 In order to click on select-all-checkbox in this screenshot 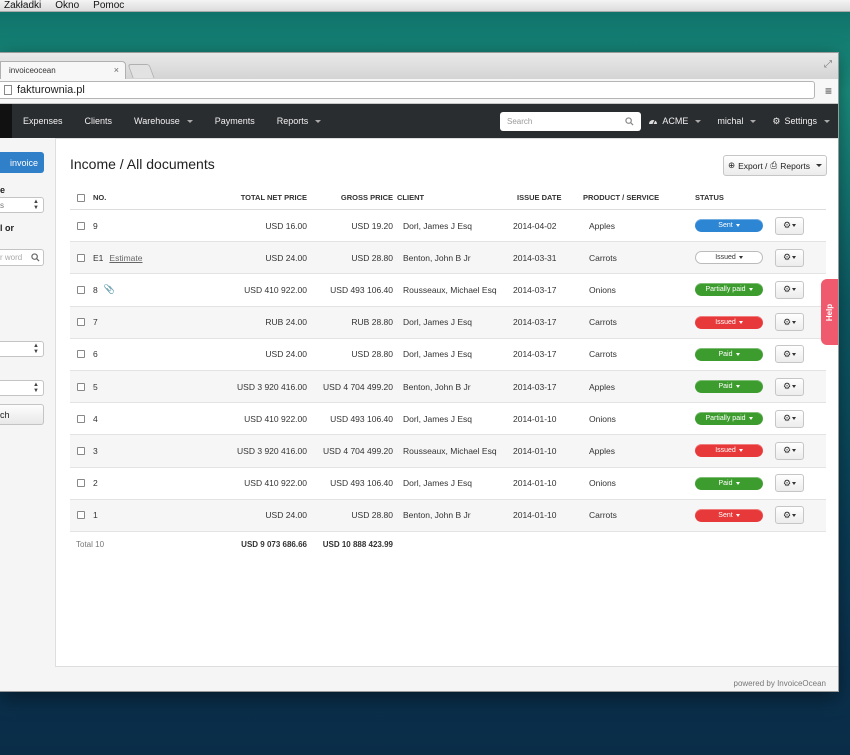, I will do `click(80, 197)`.